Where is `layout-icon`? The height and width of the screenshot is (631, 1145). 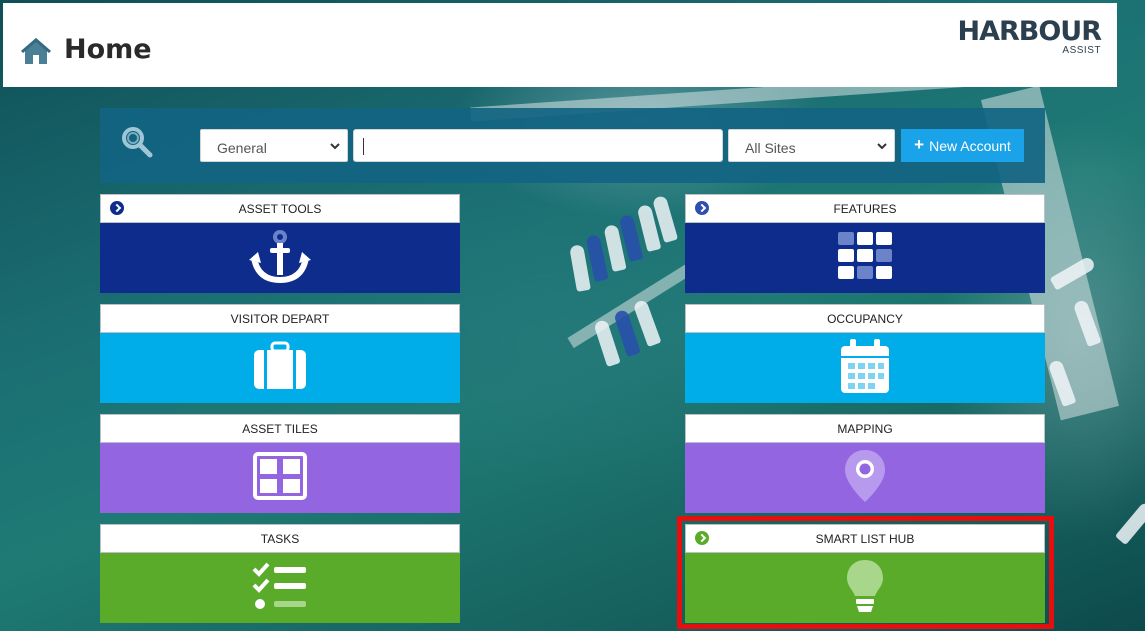 layout-icon is located at coordinates (280, 478).